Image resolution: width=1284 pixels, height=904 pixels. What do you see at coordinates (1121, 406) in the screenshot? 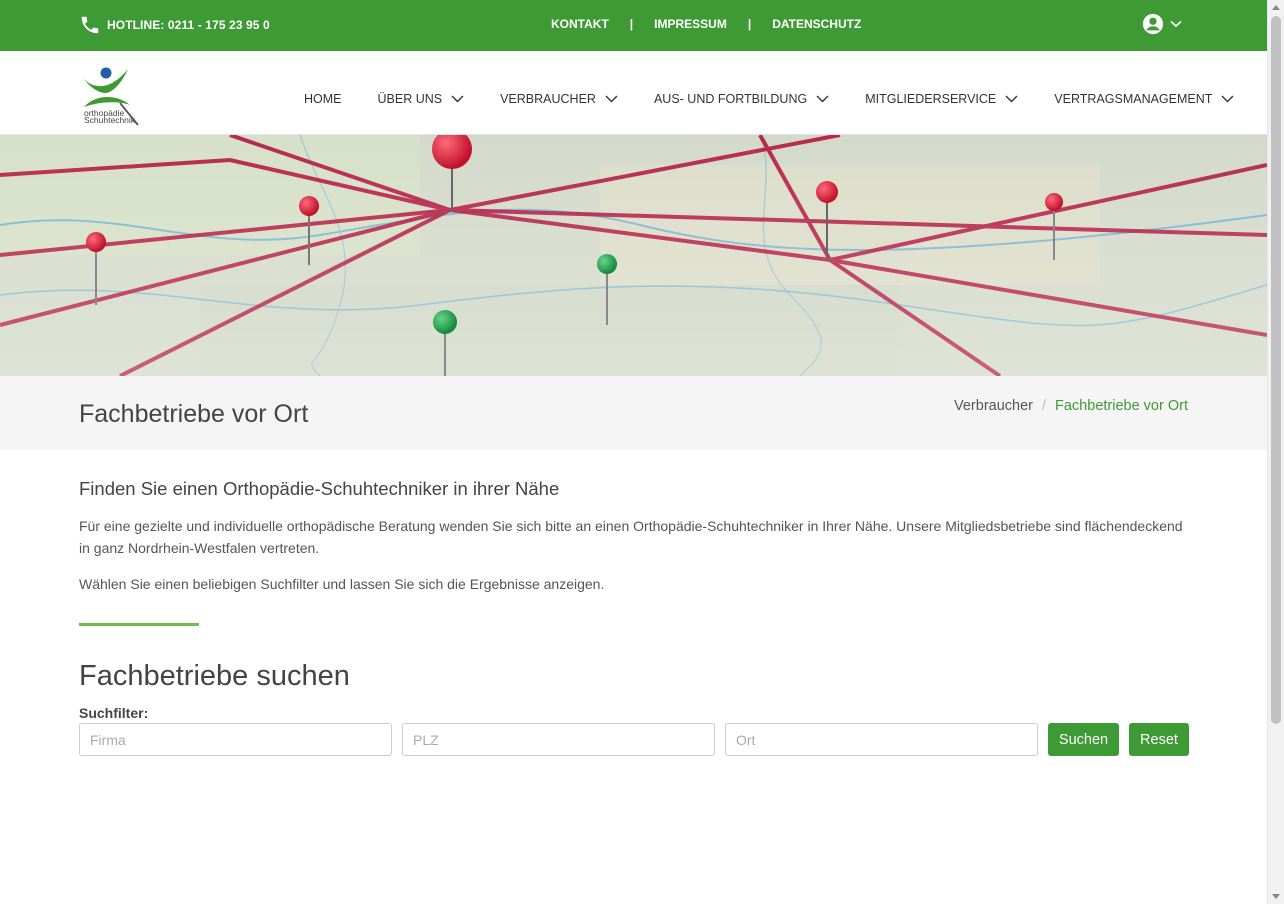
I see `breadcrumb-item-current: Fachbetriebe vor Ort` at bounding box center [1121, 406].